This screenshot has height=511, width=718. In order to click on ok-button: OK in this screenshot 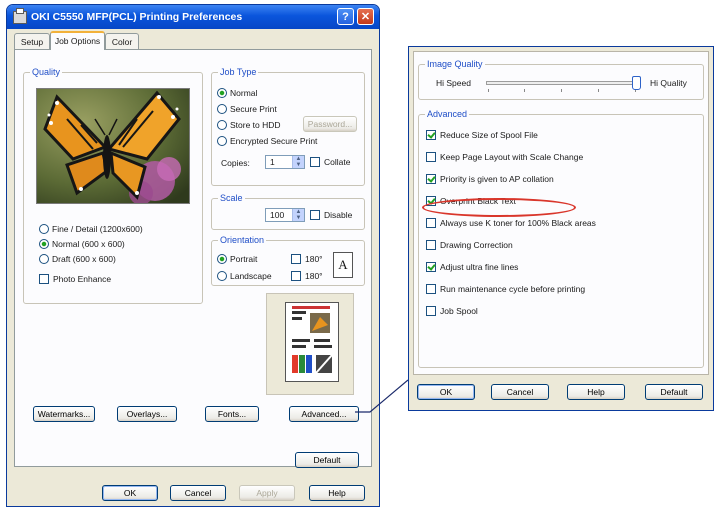, I will do `click(130, 493)`.